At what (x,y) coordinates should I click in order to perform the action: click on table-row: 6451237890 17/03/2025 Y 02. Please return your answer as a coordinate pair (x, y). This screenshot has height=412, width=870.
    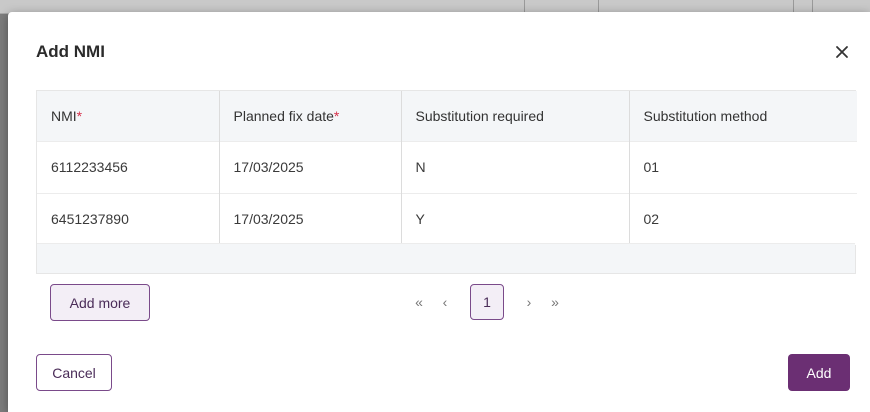
    Looking at the image, I should click on (447, 218).